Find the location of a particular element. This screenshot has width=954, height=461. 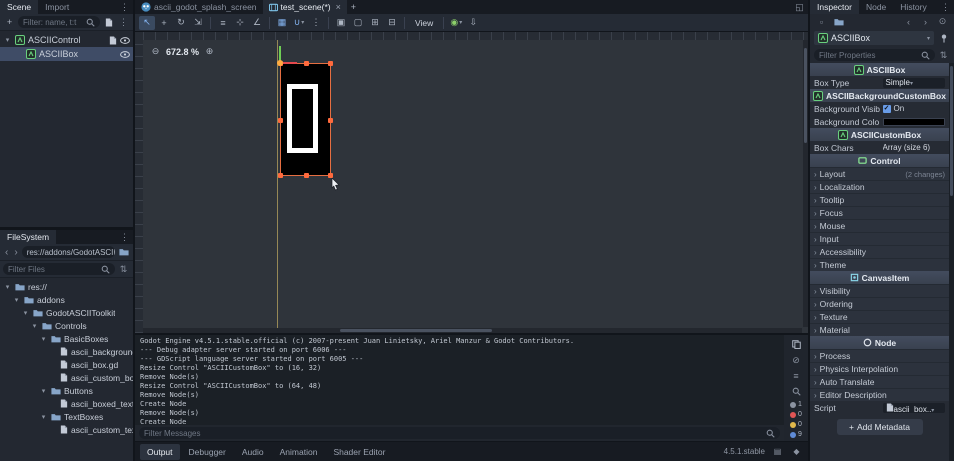

section-layout: › Layout (2 changes) is located at coordinates (879, 173).